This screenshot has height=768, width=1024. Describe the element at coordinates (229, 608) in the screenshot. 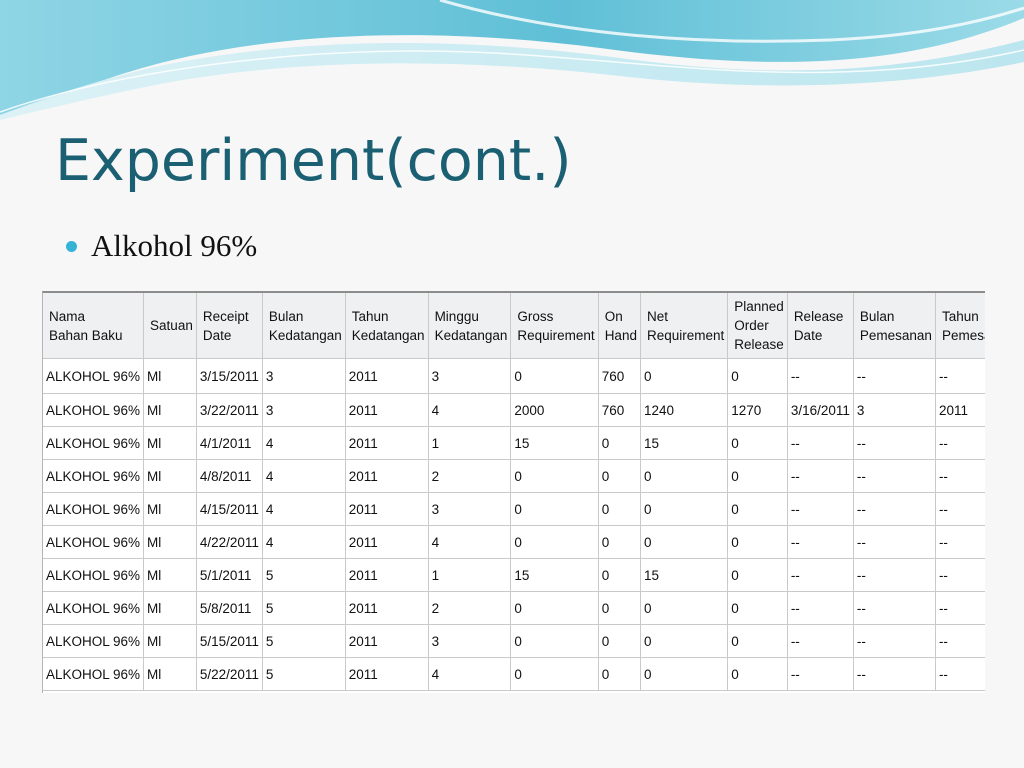

I see `table-cell: 5/8/2011` at that location.